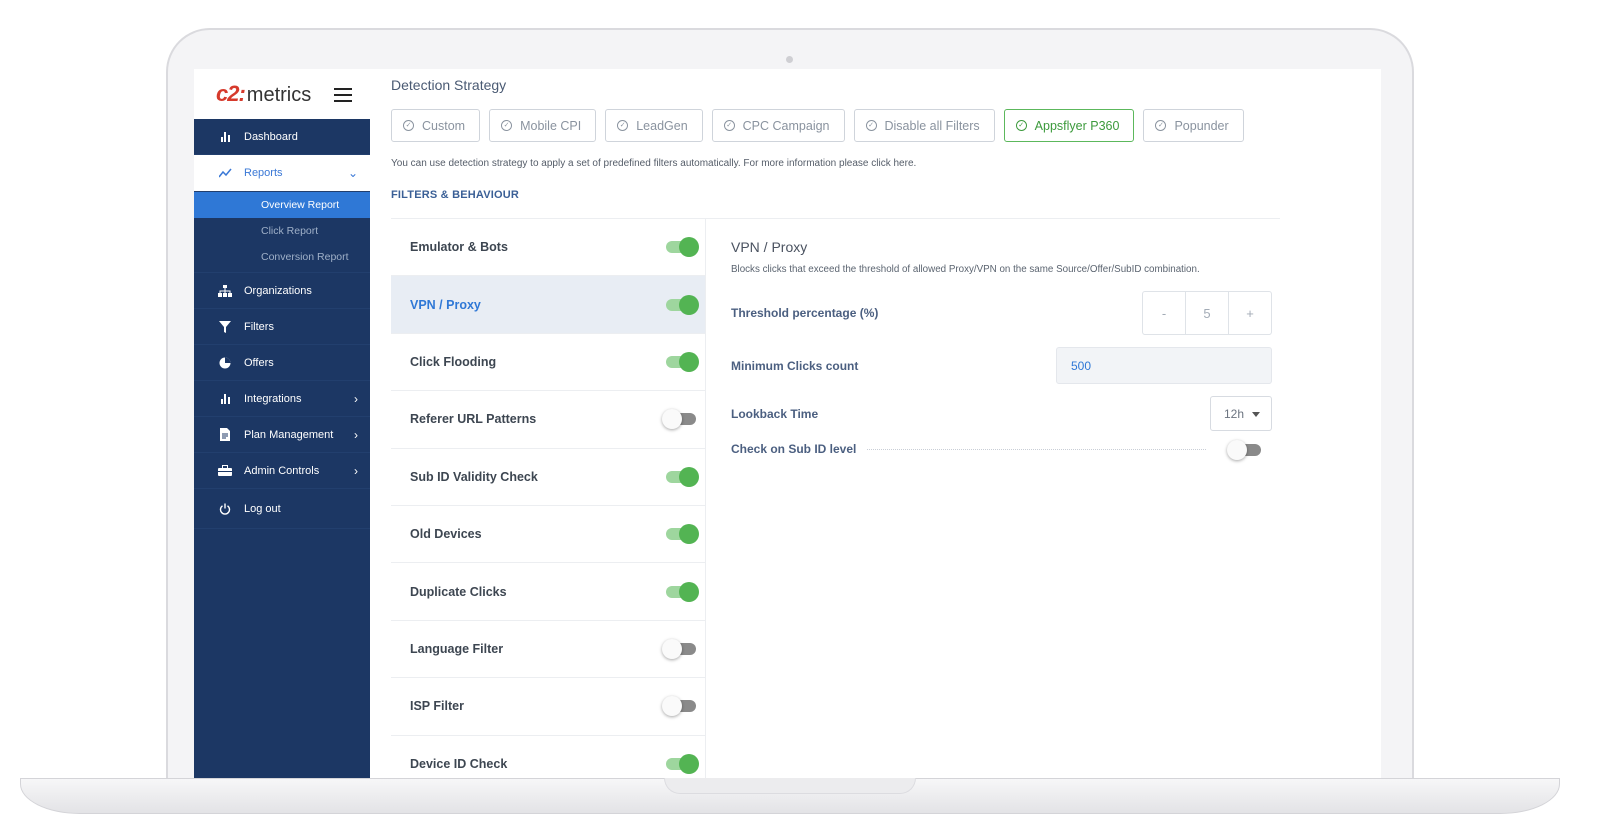 This screenshot has width=1600, height=830. Describe the element at coordinates (453, 361) in the screenshot. I see `filter-name: Click Flooding` at that location.